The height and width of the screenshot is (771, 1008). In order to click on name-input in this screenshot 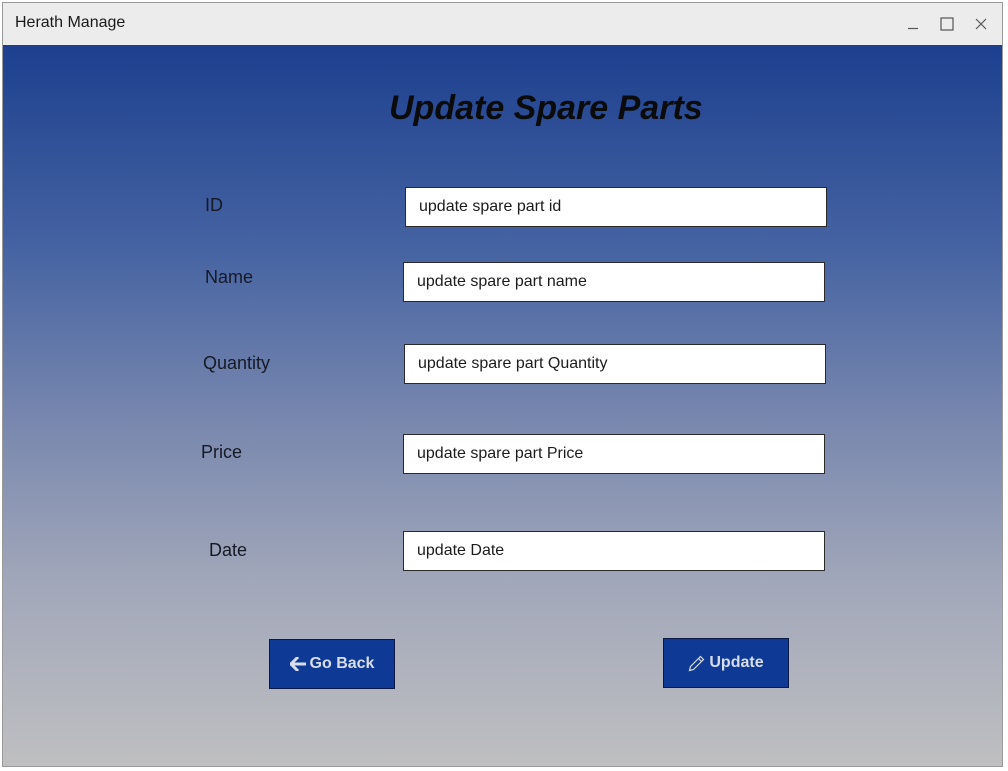, I will do `click(614, 282)`.